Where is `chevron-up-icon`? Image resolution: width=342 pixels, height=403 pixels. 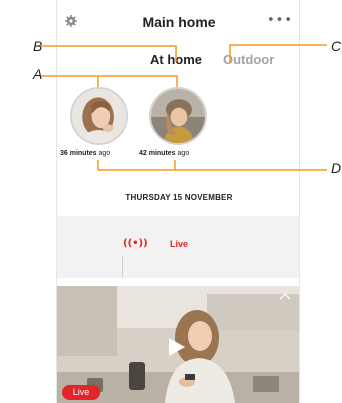 chevron-up-icon is located at coordinates (285, 296).